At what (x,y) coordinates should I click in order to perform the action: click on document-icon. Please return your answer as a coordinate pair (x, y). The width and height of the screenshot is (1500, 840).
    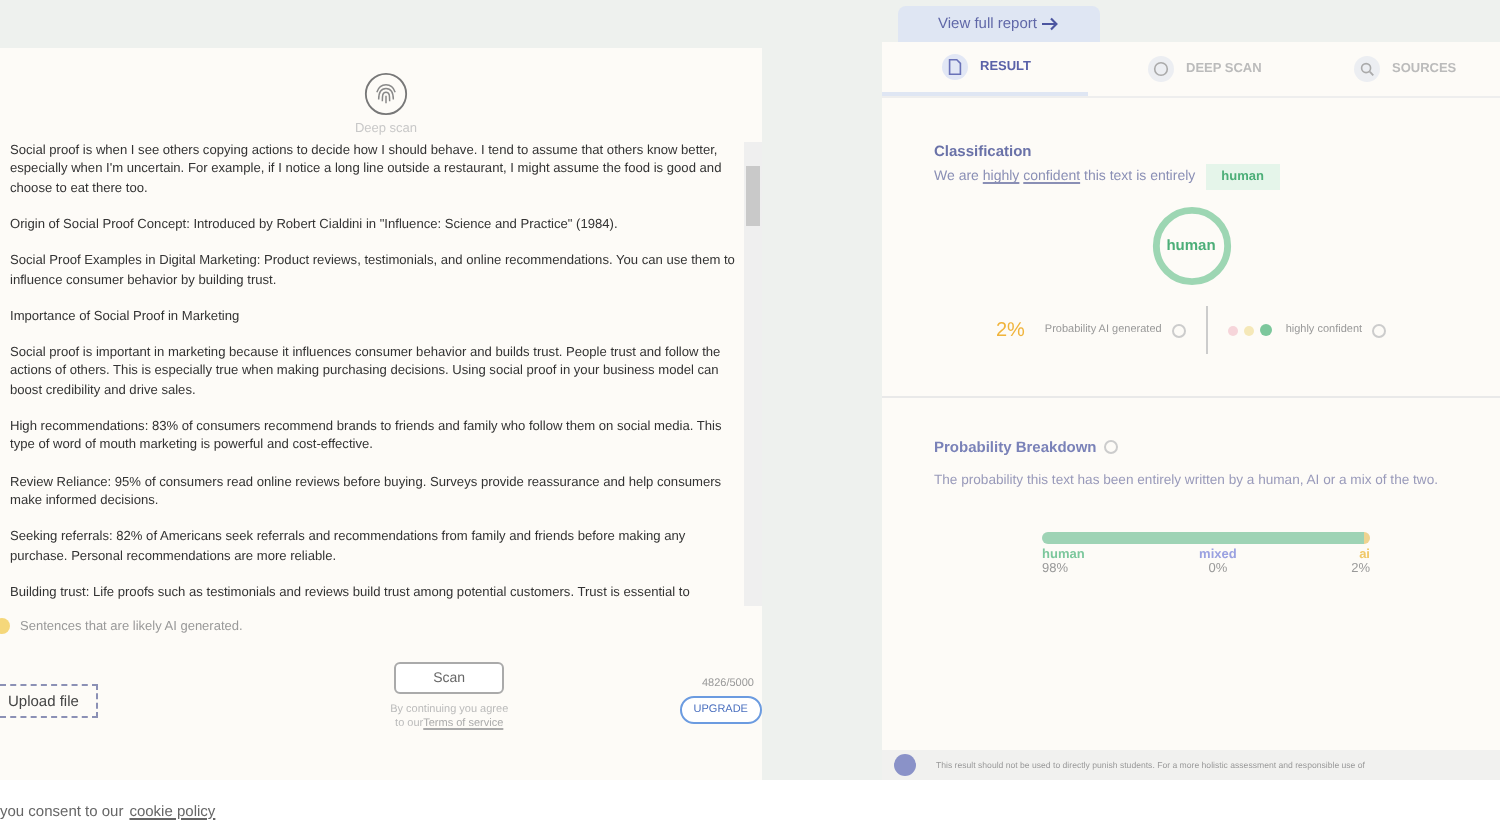
    Looking at the image, I should click on (955, 67).